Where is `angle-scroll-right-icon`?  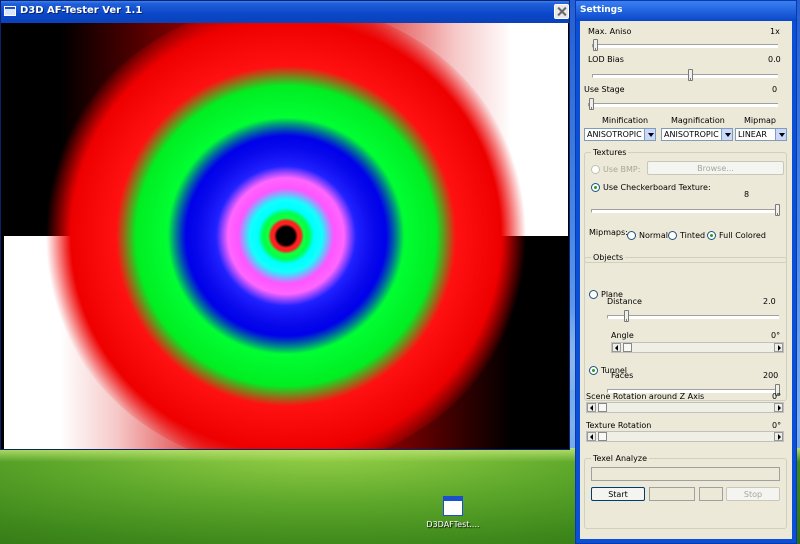
angle-scroll-right-icon is located at coordinates (778, 347).